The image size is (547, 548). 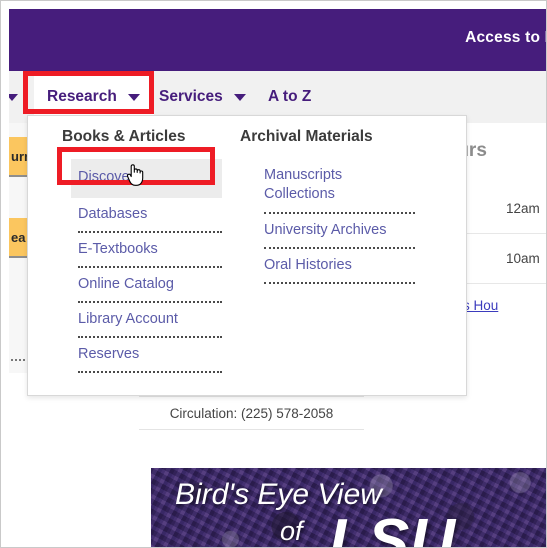 What do you see at coordinates (523, 258) in the screenshot?
I see `hours-time-value: 10am` at bounding box center [523, 258].